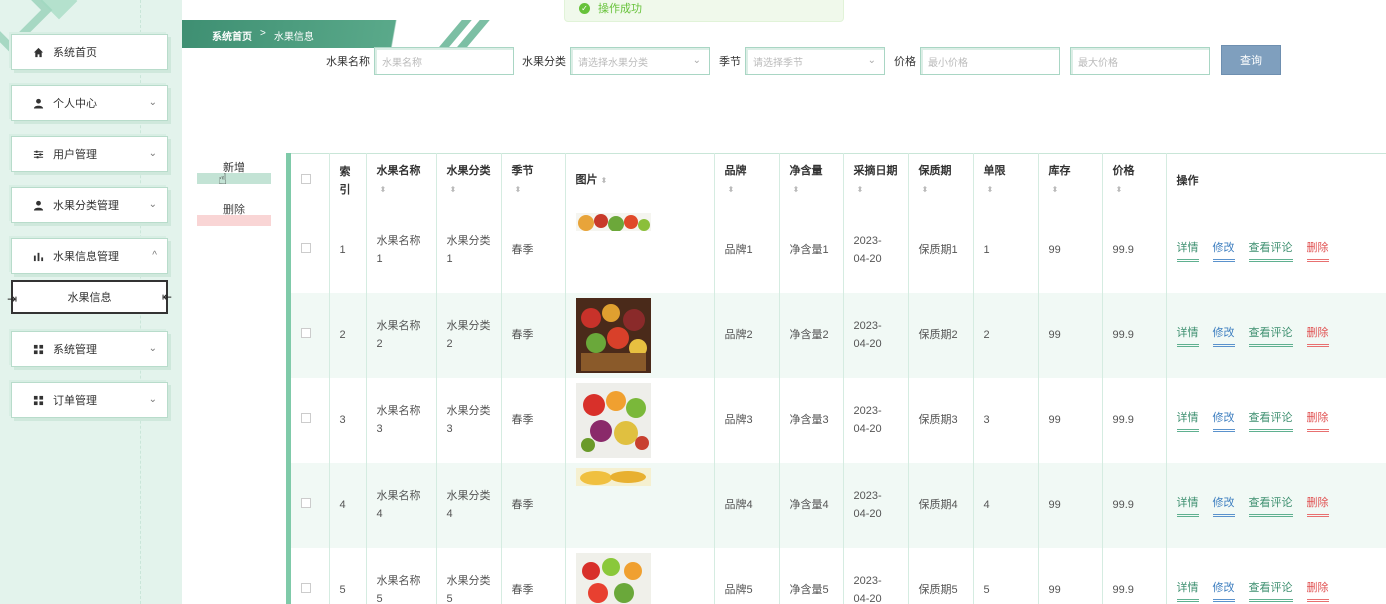  I want to click on cell-name: 水果名称3, so click(401, 420).